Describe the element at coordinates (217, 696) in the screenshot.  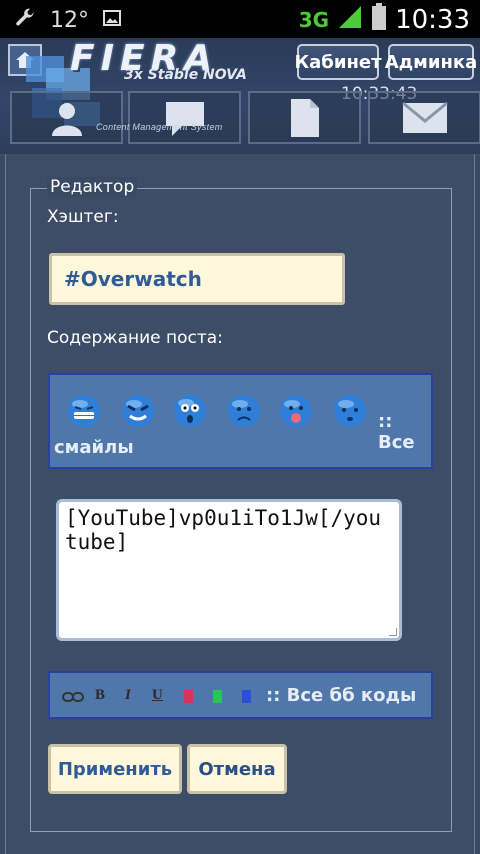
I see `green-color-button` at that location.